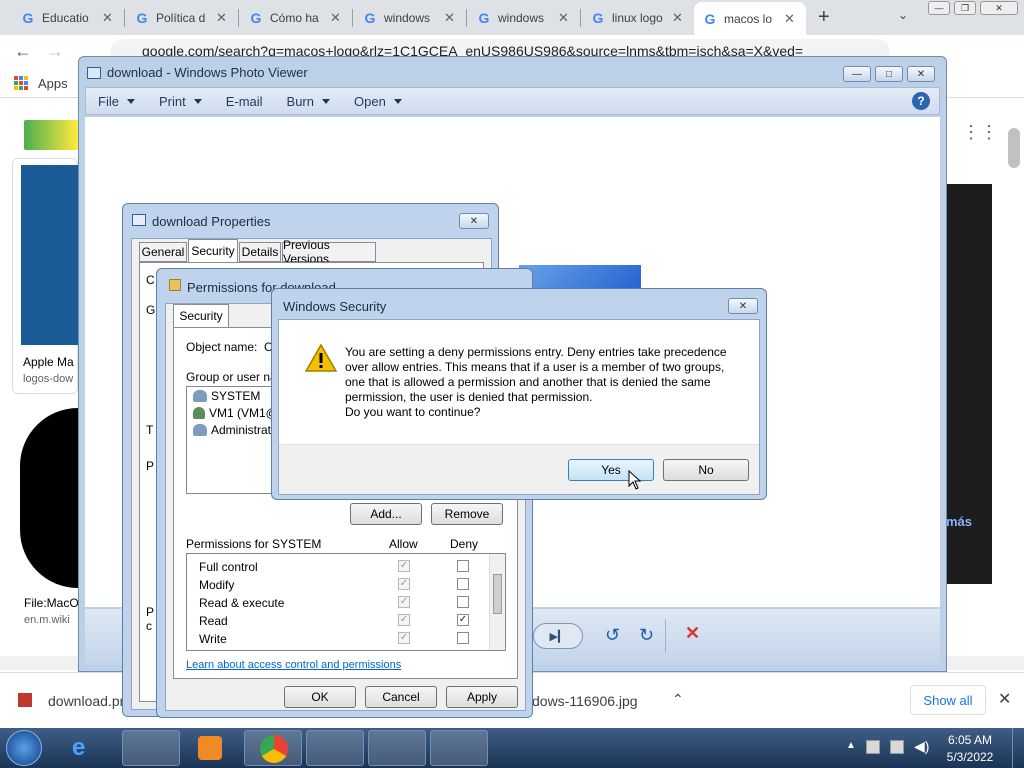  Describe the element at coordinates (244, 101) in the screenshot. I see `menu-email: E-mail` at that location.